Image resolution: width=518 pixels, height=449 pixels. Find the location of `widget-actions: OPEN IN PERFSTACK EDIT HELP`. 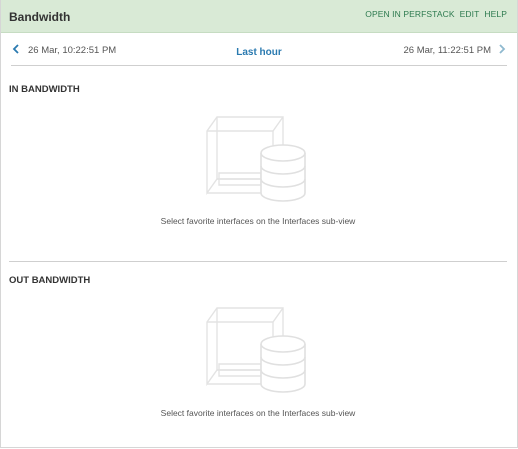

widget-actions: OPEN IN PERFSTACK EDIT HELP is located at coordinates (436, 14).